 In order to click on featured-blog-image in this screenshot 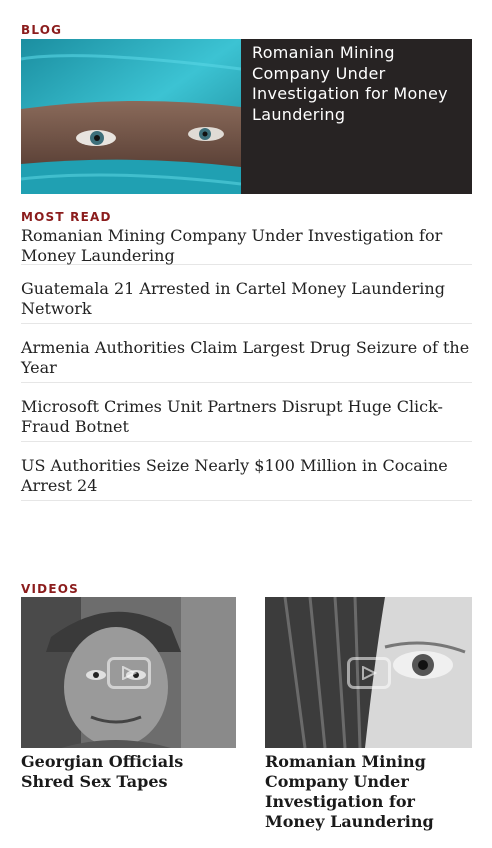, I will do `click(131, 116)`.